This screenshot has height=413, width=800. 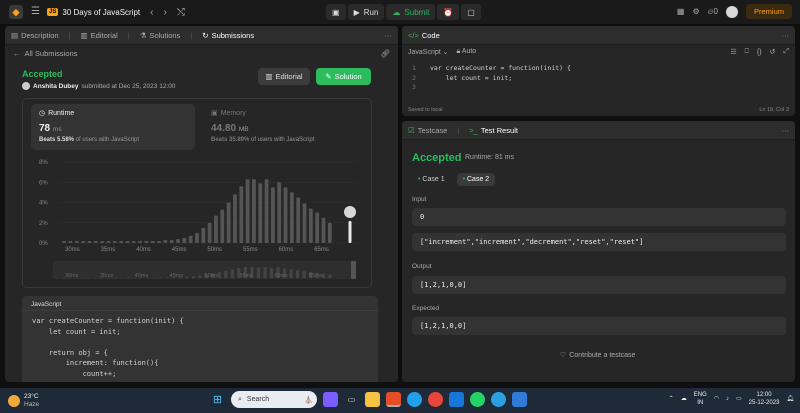 I want to click on x-tick-label: 55ms, so click(x=250, y=250).